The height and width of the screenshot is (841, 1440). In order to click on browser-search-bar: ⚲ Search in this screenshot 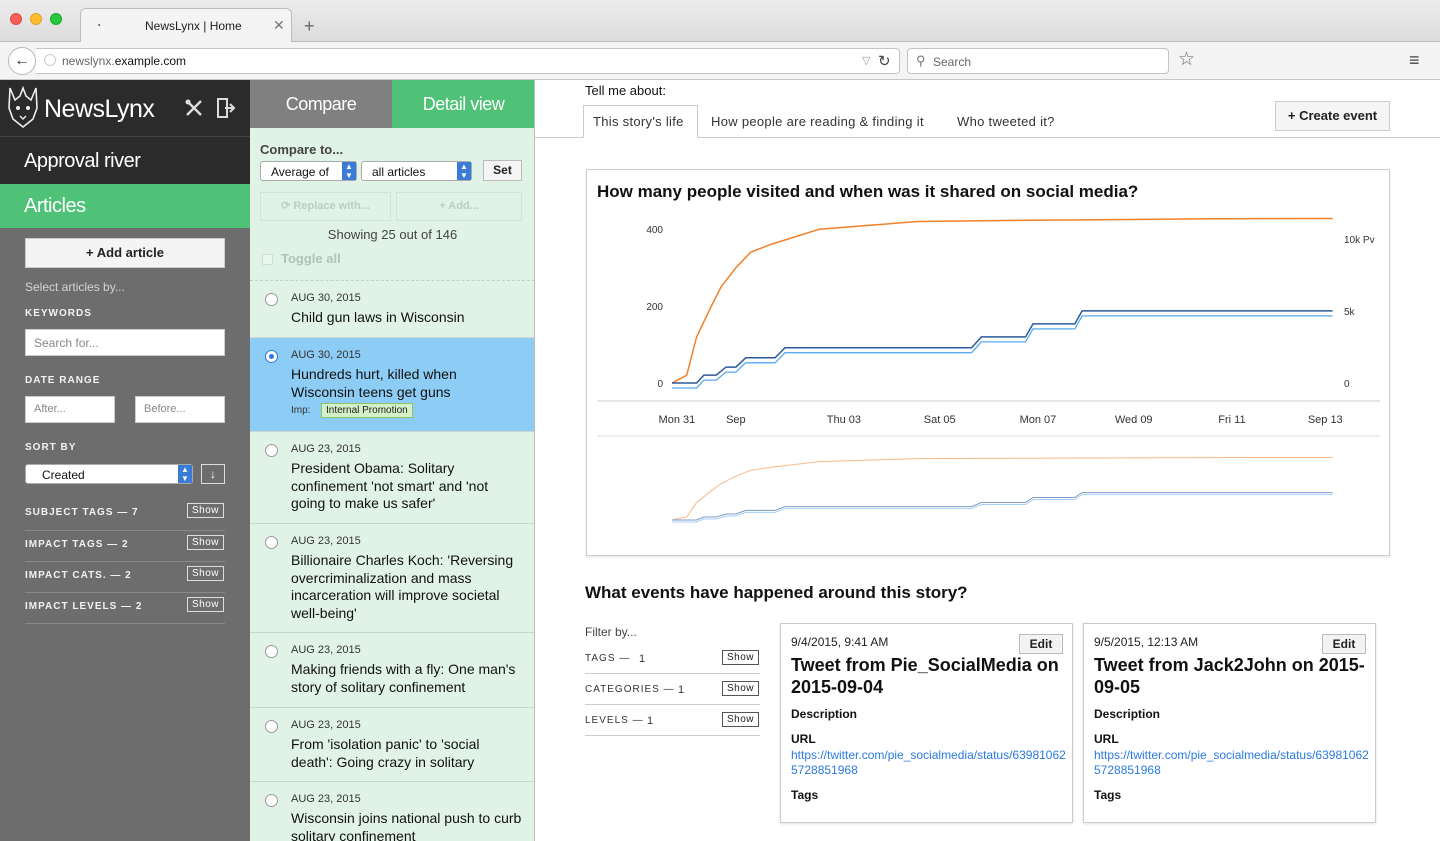, I will do `click(1038, 61)`.